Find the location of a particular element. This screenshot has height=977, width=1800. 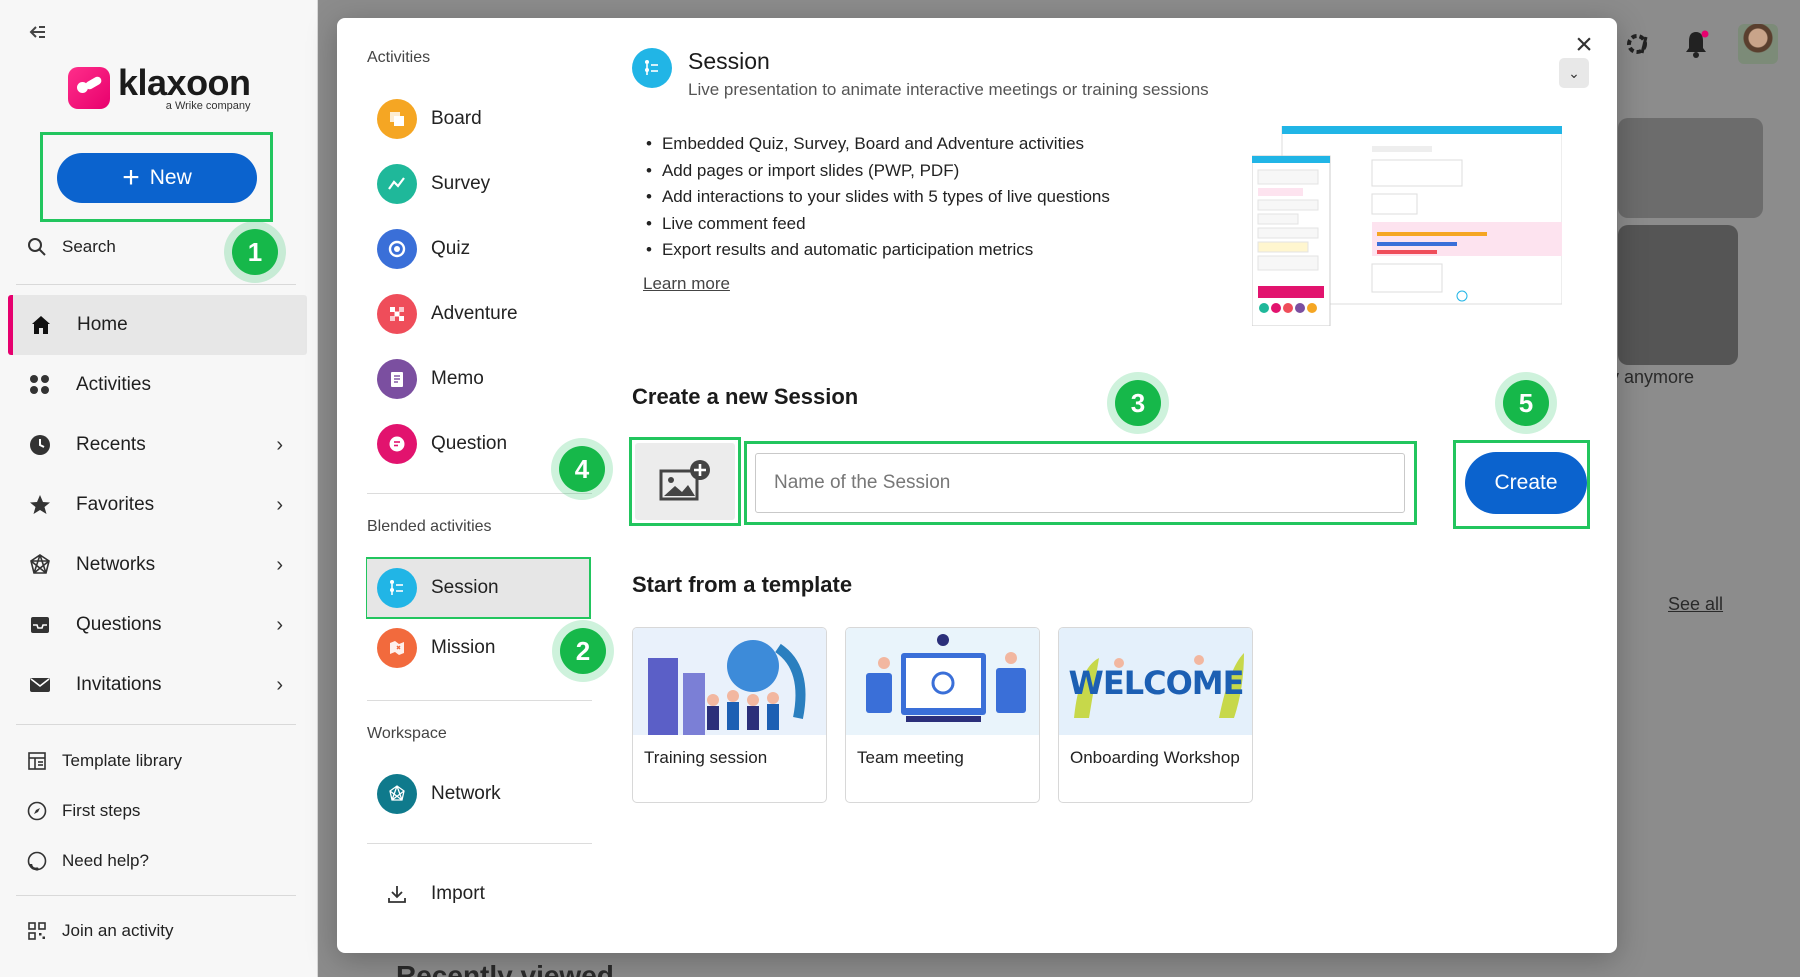

template-thumbnail: WELCOME is located at coordinates (1155, 681).